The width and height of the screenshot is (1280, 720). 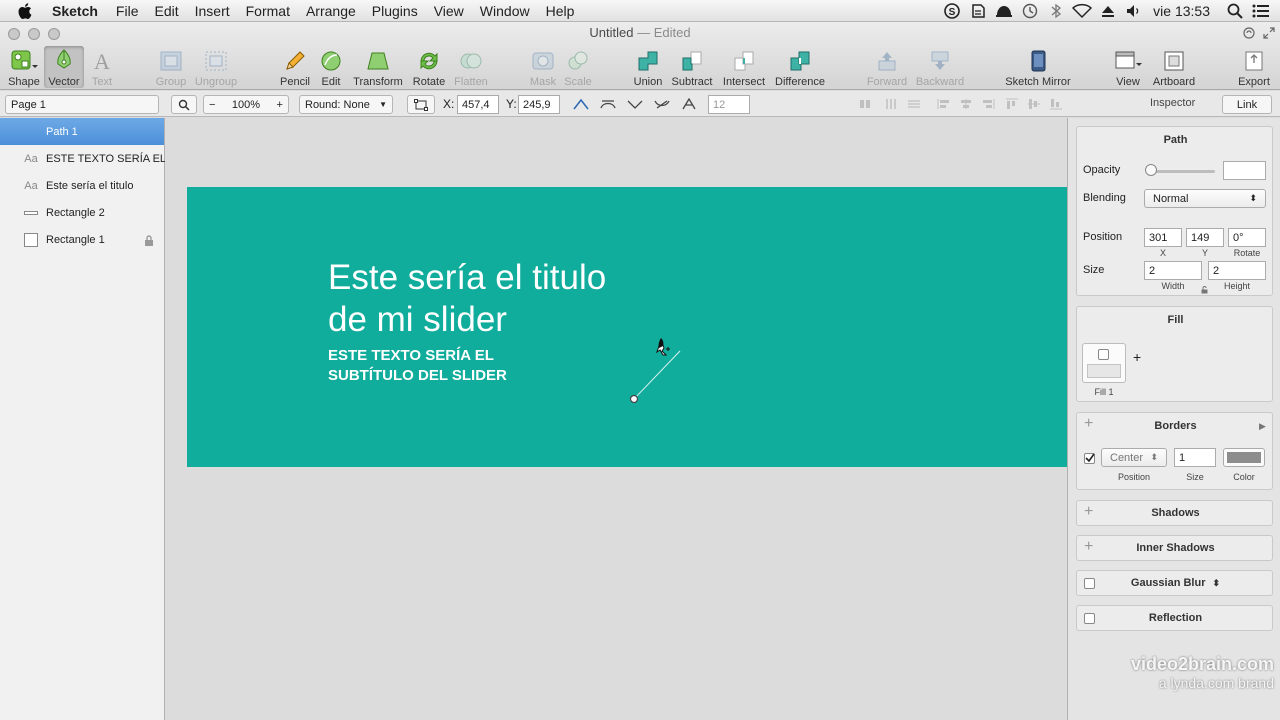 I want to click on union-tool-label: Union, so click(x=648, y=82).